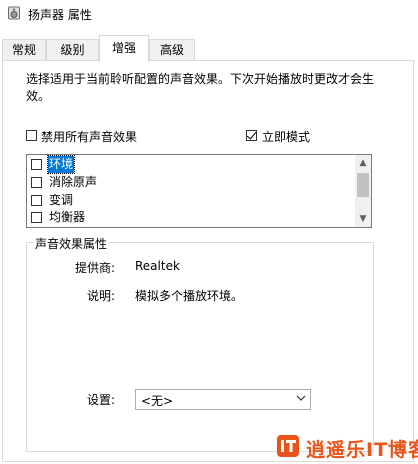  What do you see at coordinates (36, 200) in the screenshot?
I see `pitch-shift-checkbox` at bounding box center [36, 200].